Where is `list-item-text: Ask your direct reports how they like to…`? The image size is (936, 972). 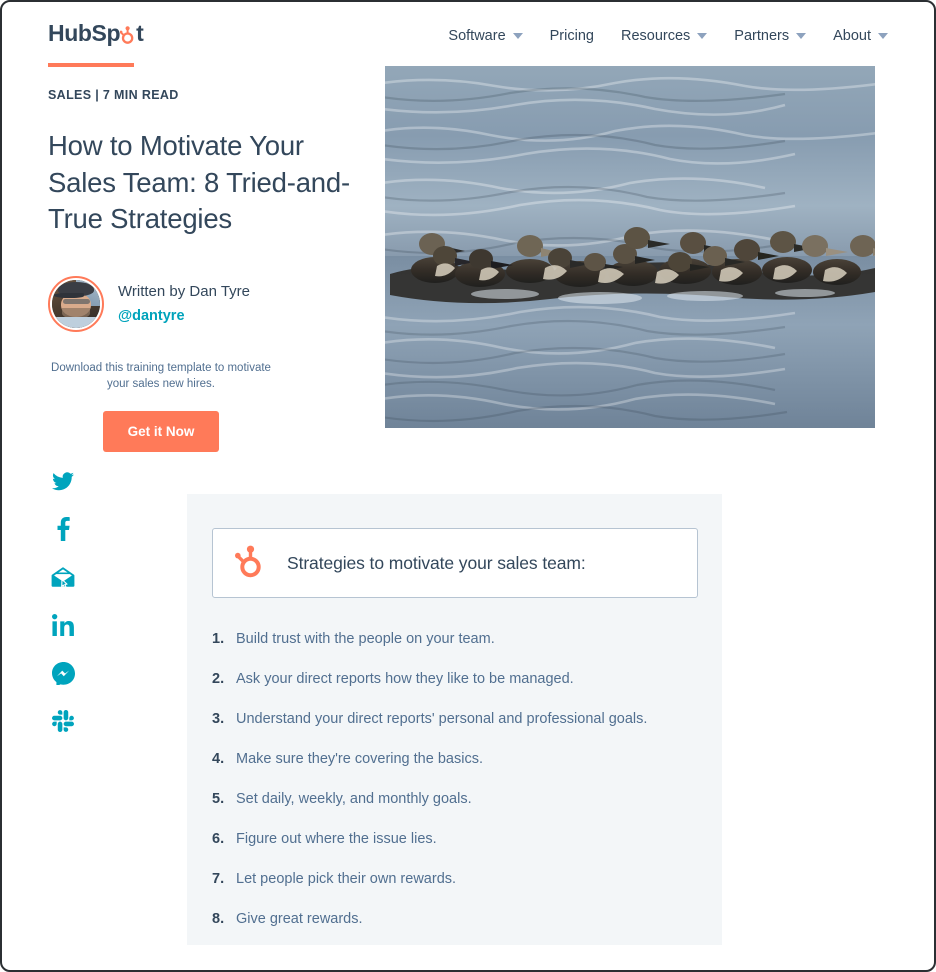
list-item-text: Ask your direct reports how they like to… is located at coordinates (405, 679).